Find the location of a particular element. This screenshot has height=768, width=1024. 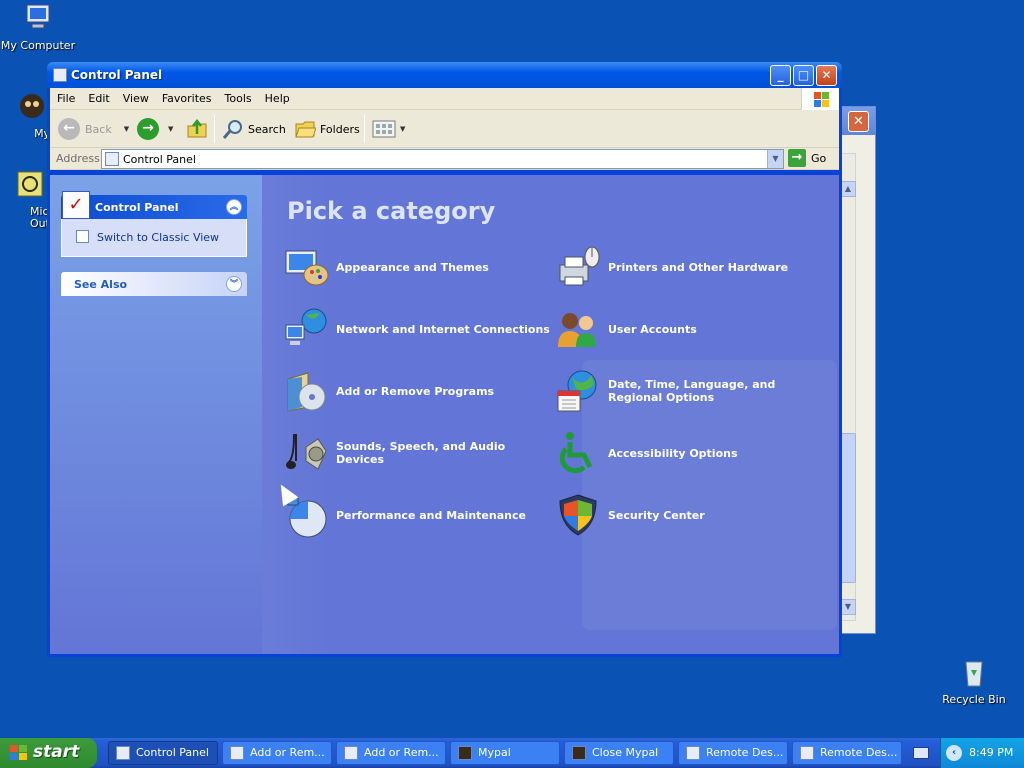

close-button: ✕ is located at coordinates (826, 75).